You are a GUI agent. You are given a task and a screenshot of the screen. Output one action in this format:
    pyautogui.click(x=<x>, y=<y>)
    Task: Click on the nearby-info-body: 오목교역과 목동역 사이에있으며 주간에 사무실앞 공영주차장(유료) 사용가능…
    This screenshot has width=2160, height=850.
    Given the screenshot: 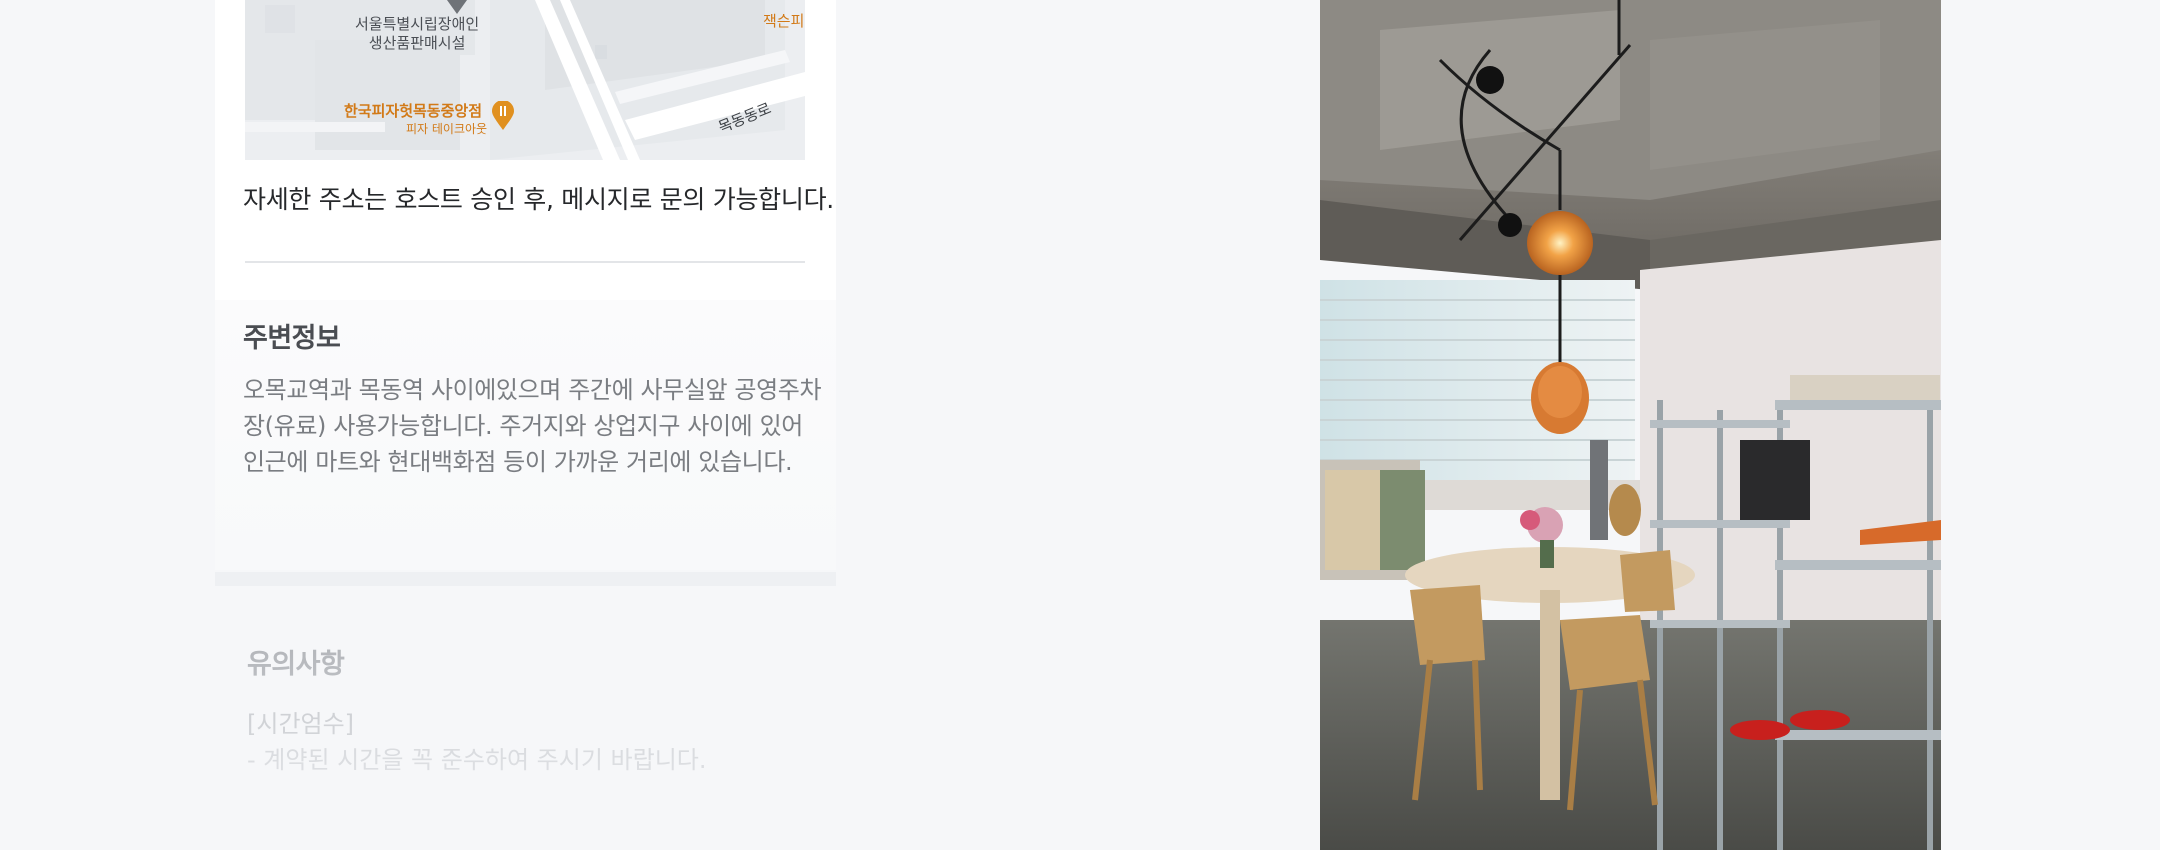 What is the action you would take?
    pyautogui.click(x=532, y=426)
    